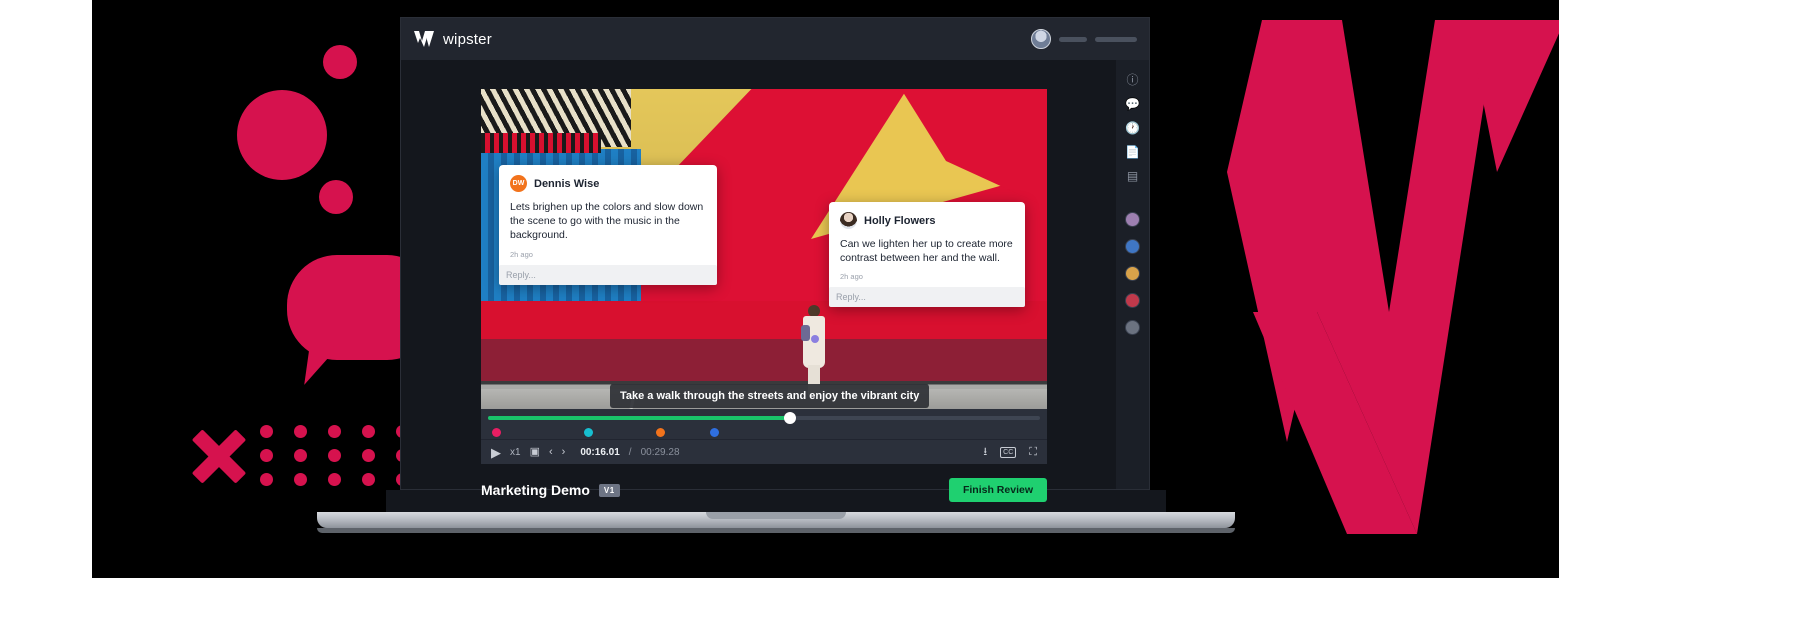 This screenshot has width=1800, height=624. I want to click on finish-review-button: Finish Review, so click(997, 490).